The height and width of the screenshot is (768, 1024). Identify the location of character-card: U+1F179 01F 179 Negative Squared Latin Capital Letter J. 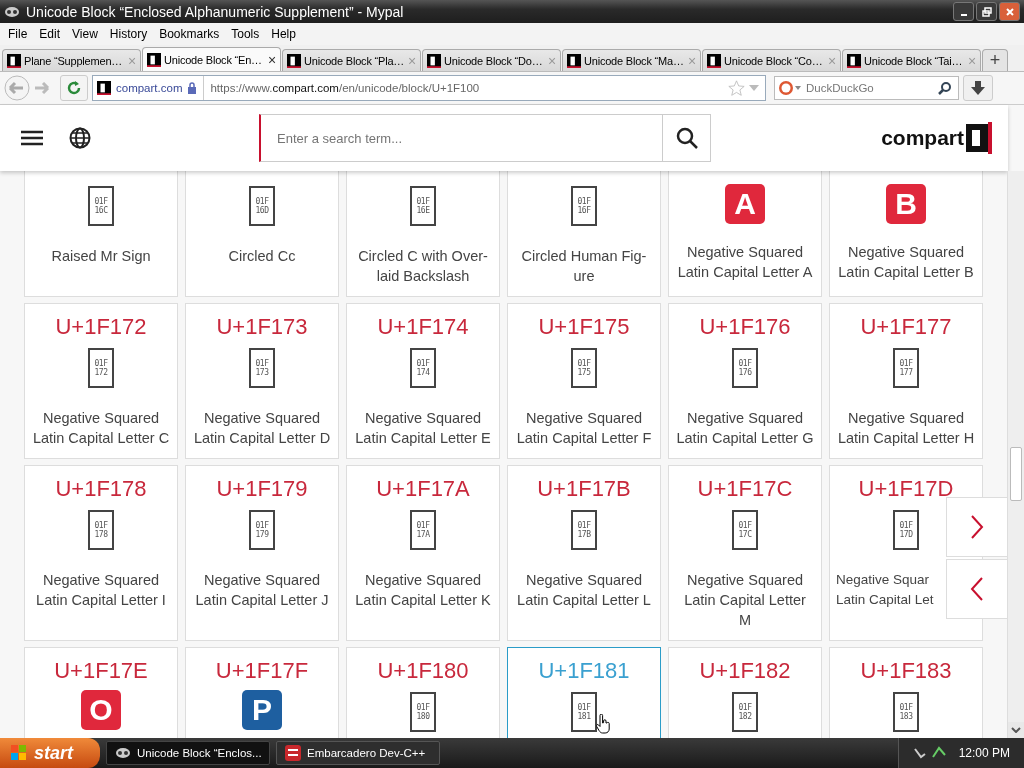
(262, 553).